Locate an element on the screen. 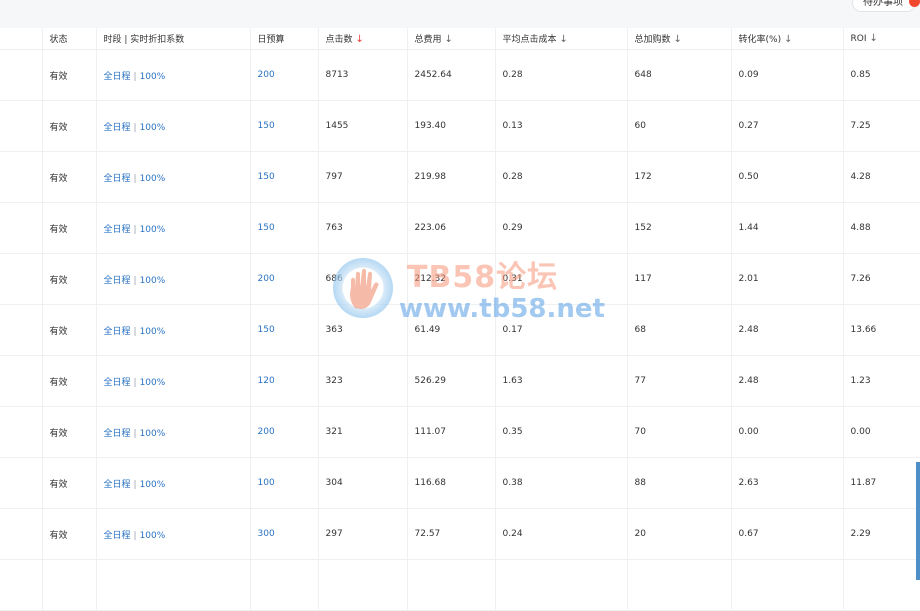 This screenshot has height=611, width=920. roi-cell: 7.26 is located at coordinates (881, 279).